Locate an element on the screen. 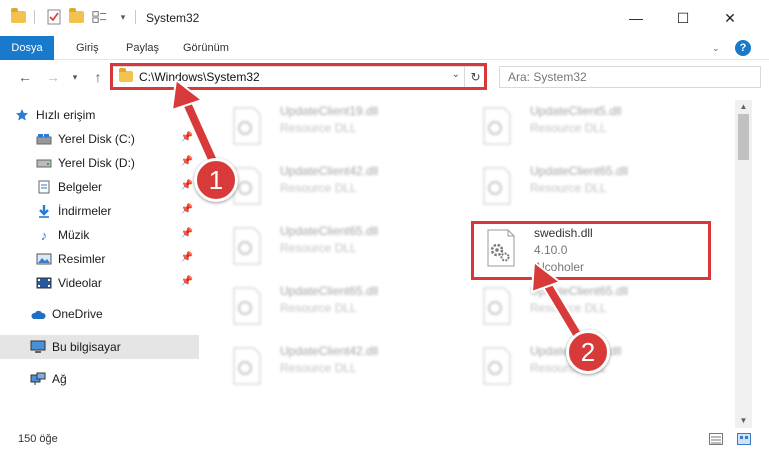 The height and width of the screenshot is (468, 769). sidebar-item-label: Yerel Disk (D:) is located at coordinates (96, 163).